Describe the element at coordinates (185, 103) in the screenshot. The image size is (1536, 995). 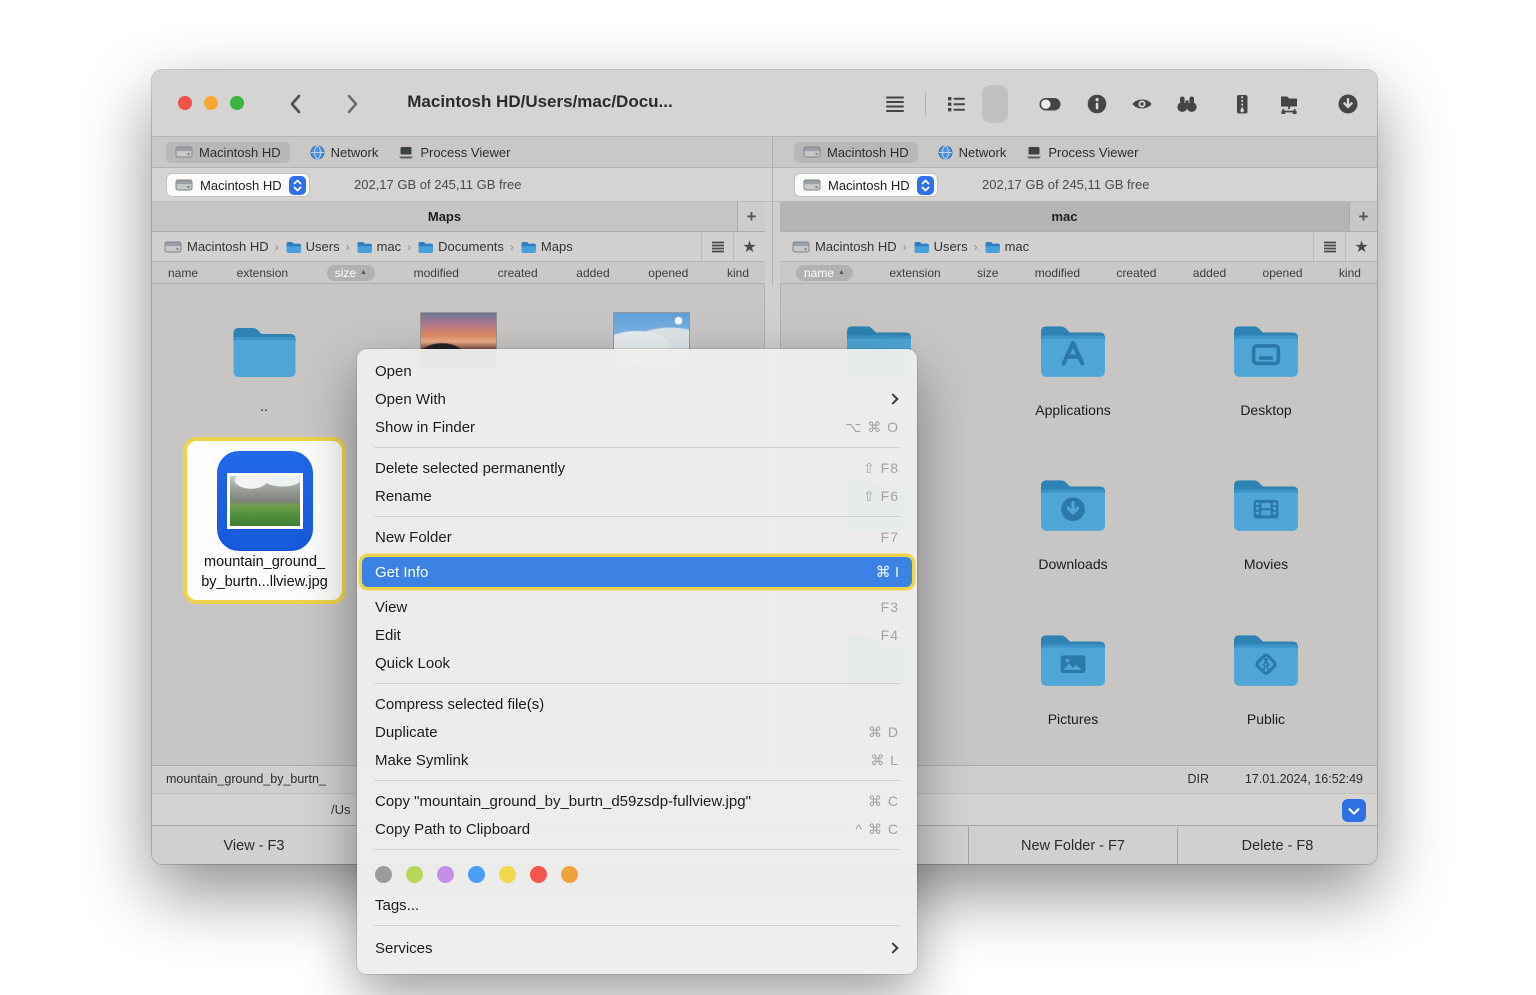
I see `close-window-button` at that location.